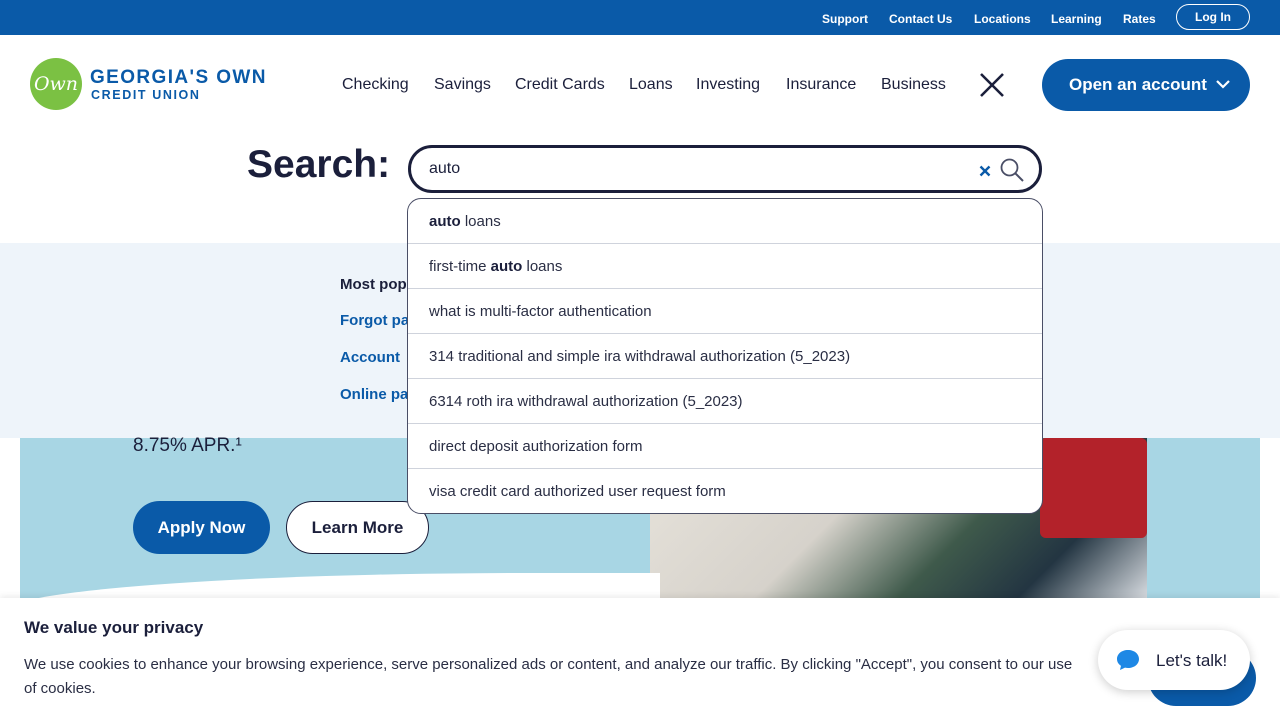  I want to click on close-icon, so click(992, 85).